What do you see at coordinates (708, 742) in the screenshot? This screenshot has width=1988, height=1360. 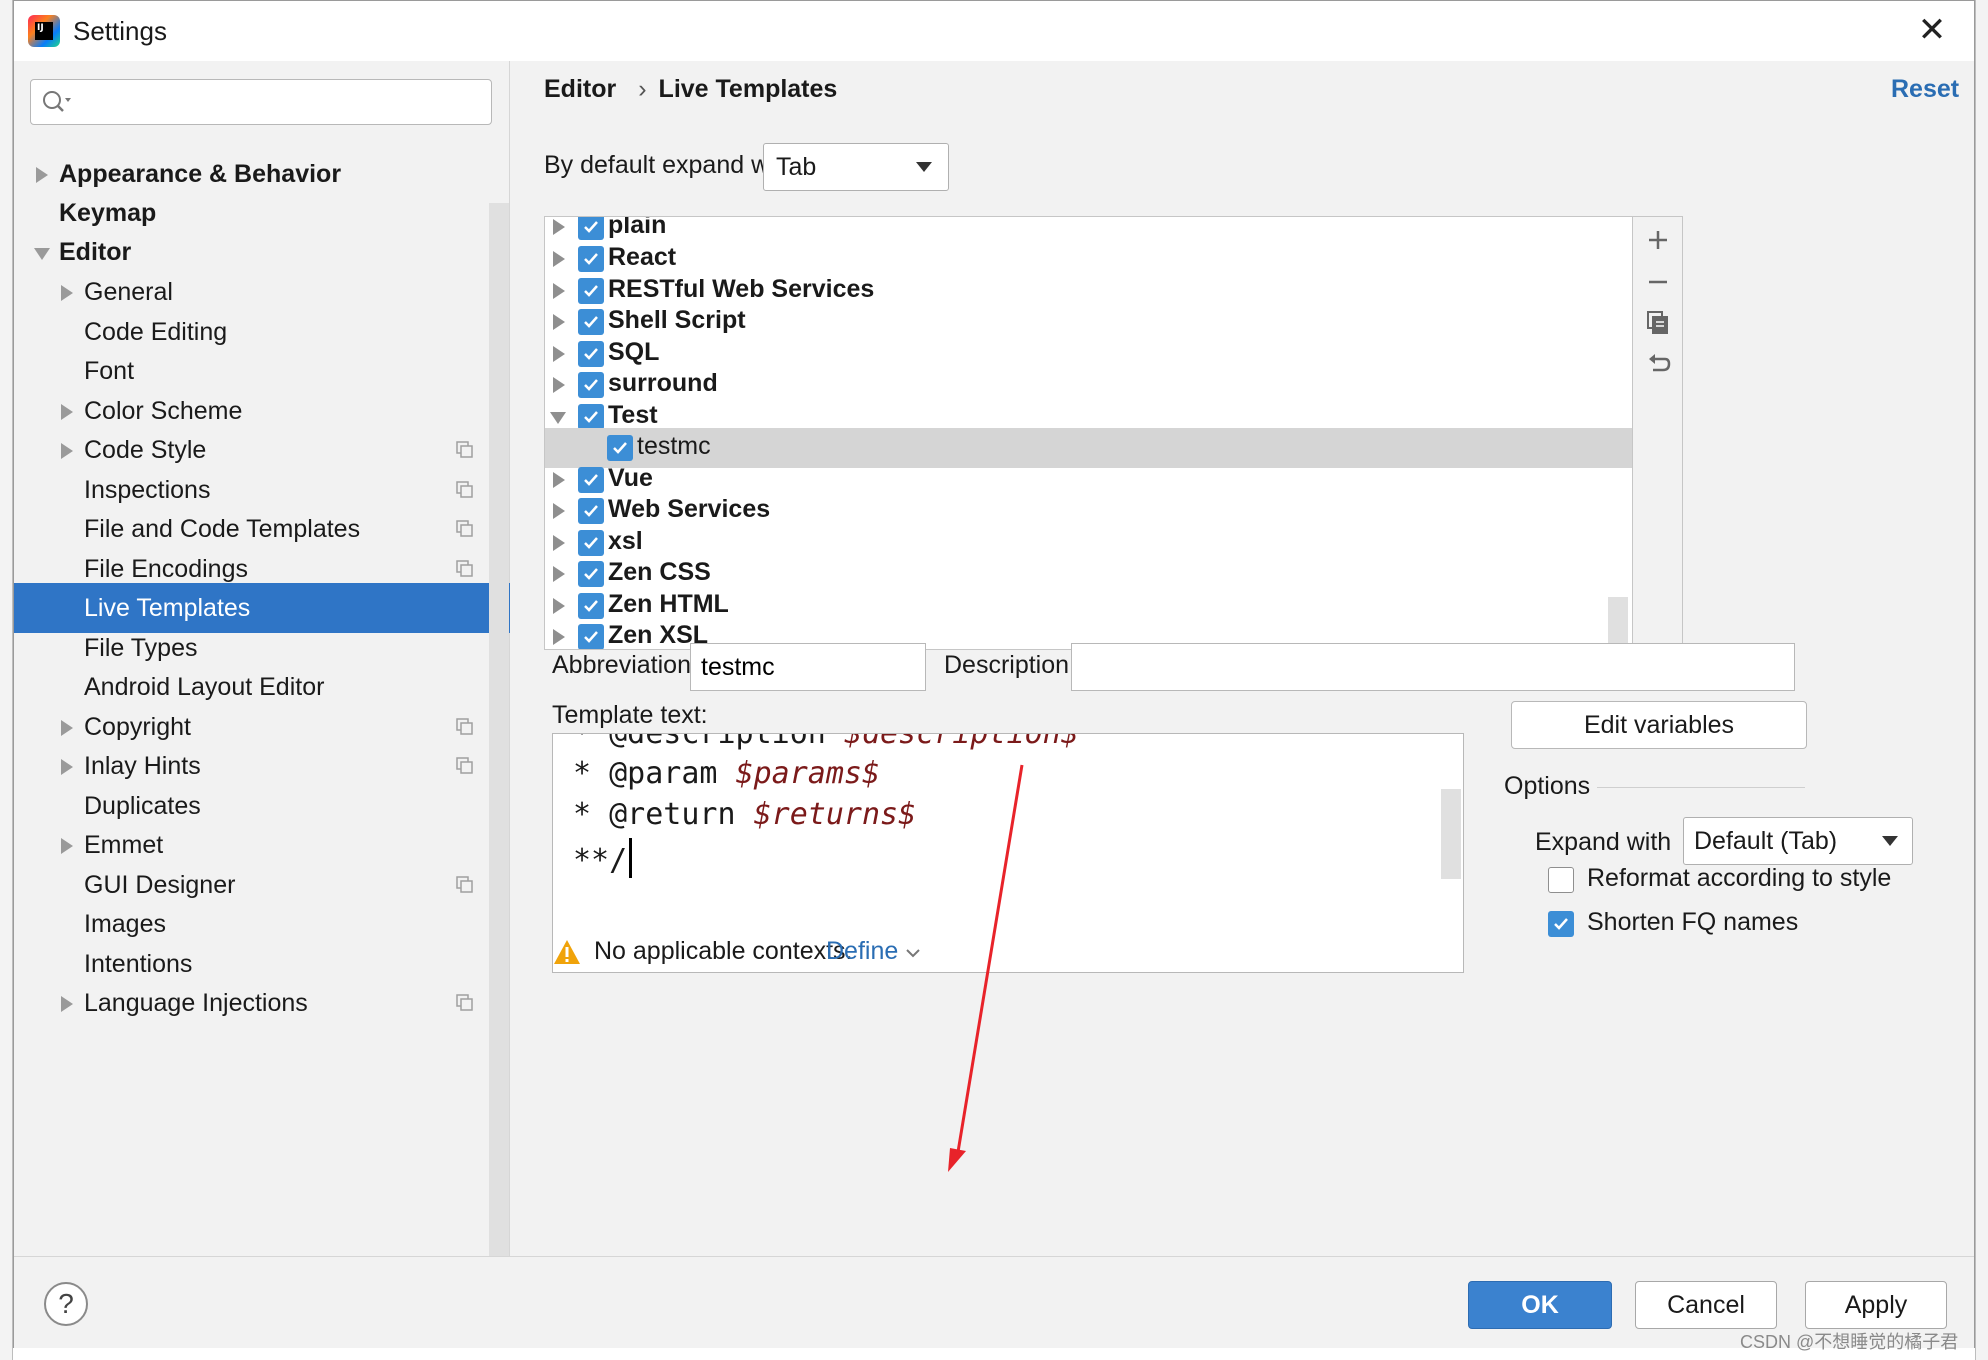 I see `code-text: * @description` at bounding box center [708, 742].